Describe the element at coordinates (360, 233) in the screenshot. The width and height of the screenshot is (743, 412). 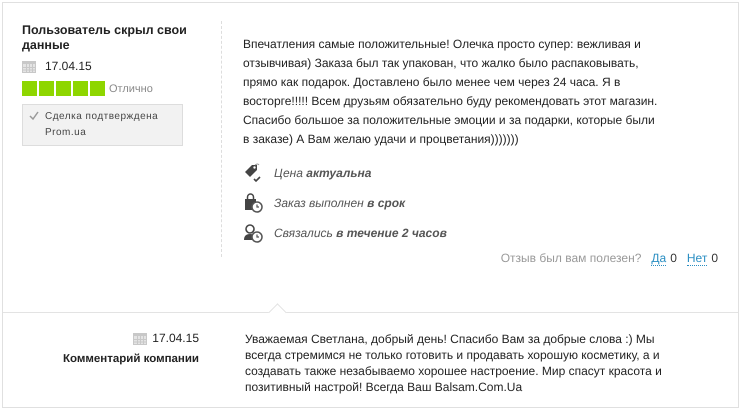
I see `feature-text: Связались в течение 2 часов` at that location.